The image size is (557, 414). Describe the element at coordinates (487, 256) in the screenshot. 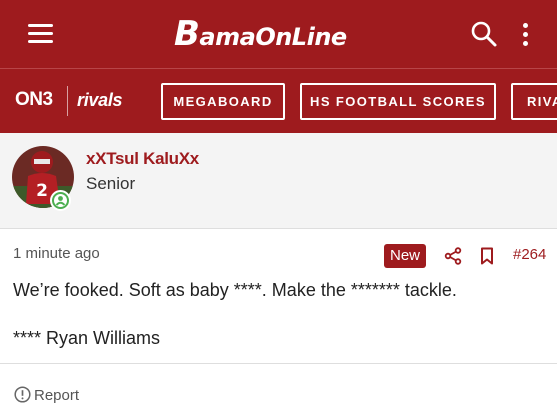

I see `bookmark-icon` at that location.